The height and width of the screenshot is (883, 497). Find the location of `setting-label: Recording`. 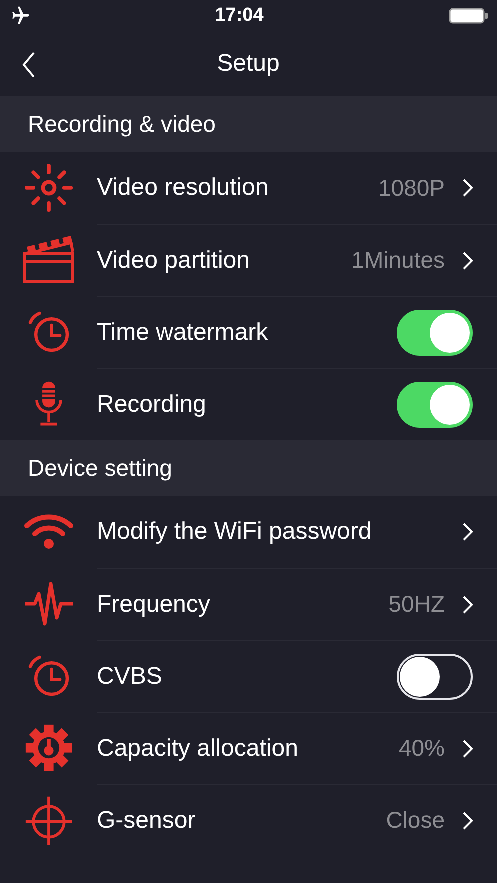

setting-label: Recording is located at coordinates (152, 404).